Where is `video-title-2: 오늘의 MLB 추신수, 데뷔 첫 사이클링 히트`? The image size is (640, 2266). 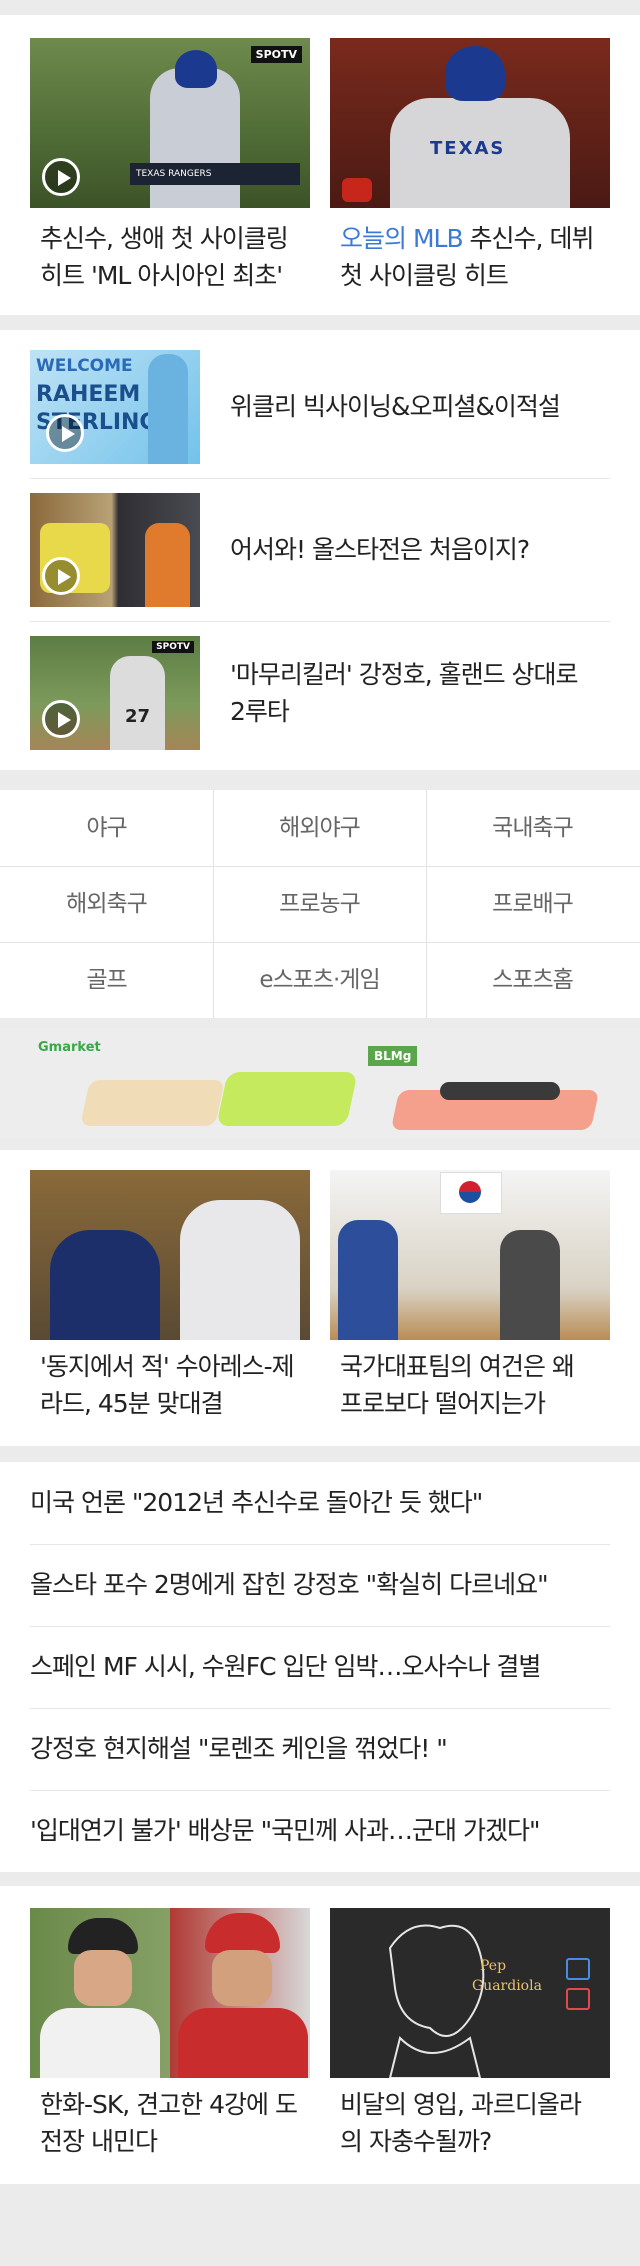 video-title-2: 오늘의 MLB 추신수, 데뷔 첫 사이클링 히트 is located at coordinates (475, 257).